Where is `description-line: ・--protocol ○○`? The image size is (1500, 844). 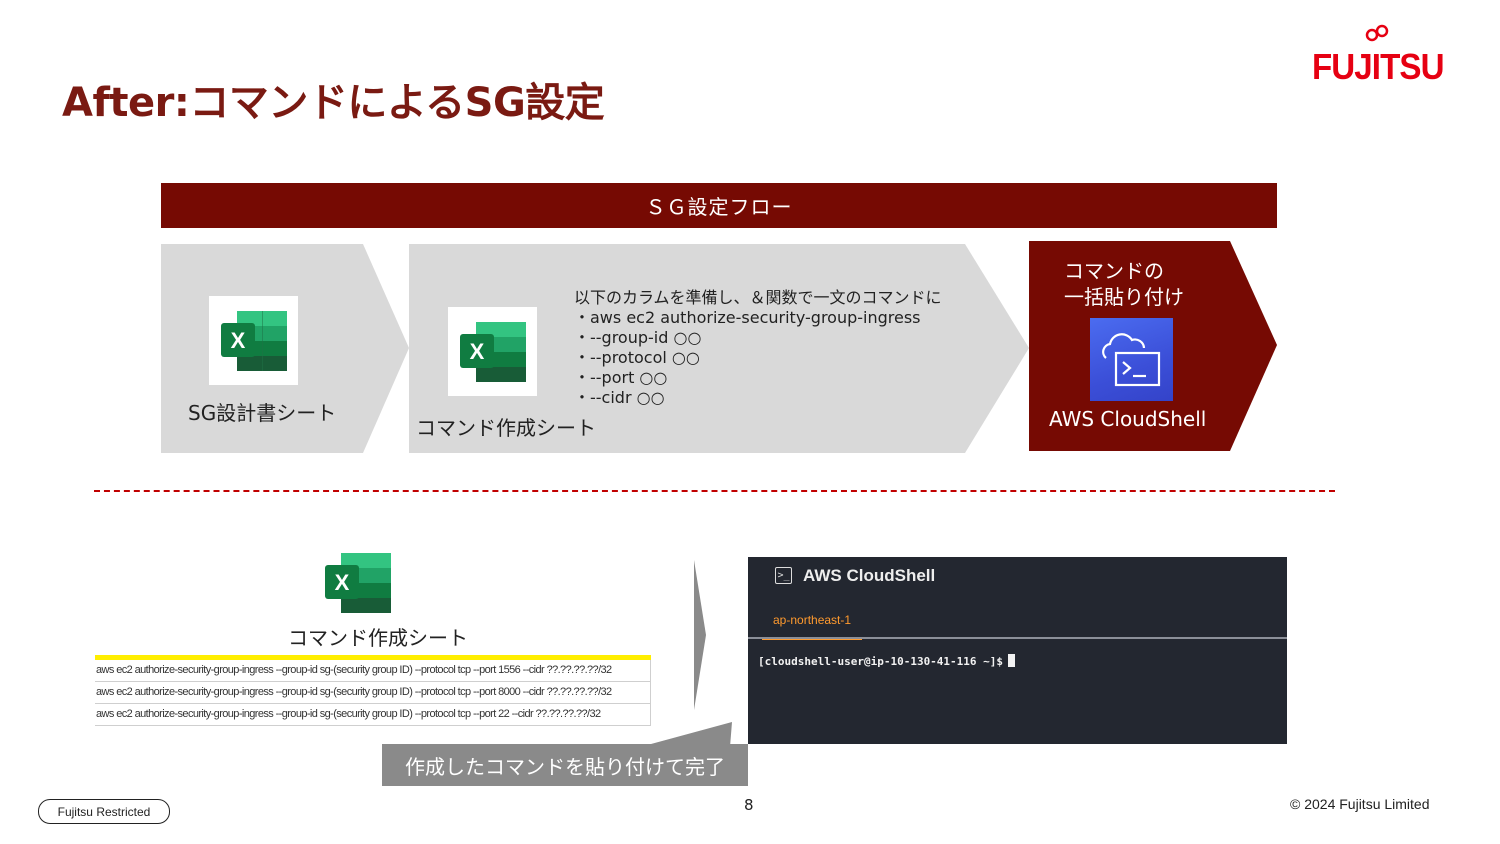 description-line: ・--protocol ○○ is located at coordinates (637, 357).